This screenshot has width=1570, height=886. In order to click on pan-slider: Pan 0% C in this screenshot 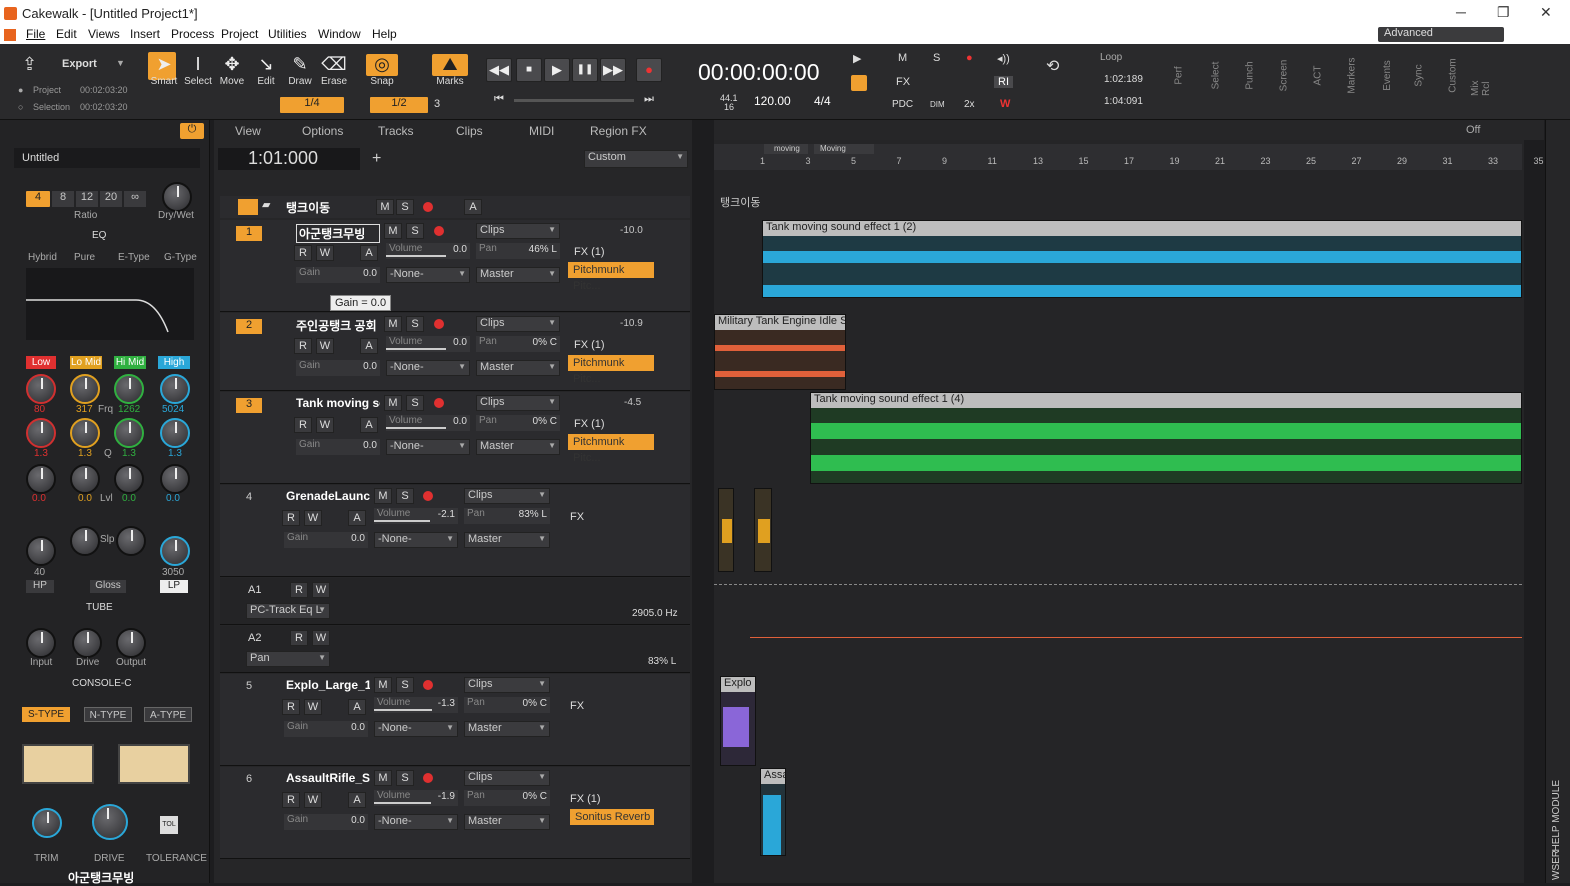, I will do `click(507, 798)`.